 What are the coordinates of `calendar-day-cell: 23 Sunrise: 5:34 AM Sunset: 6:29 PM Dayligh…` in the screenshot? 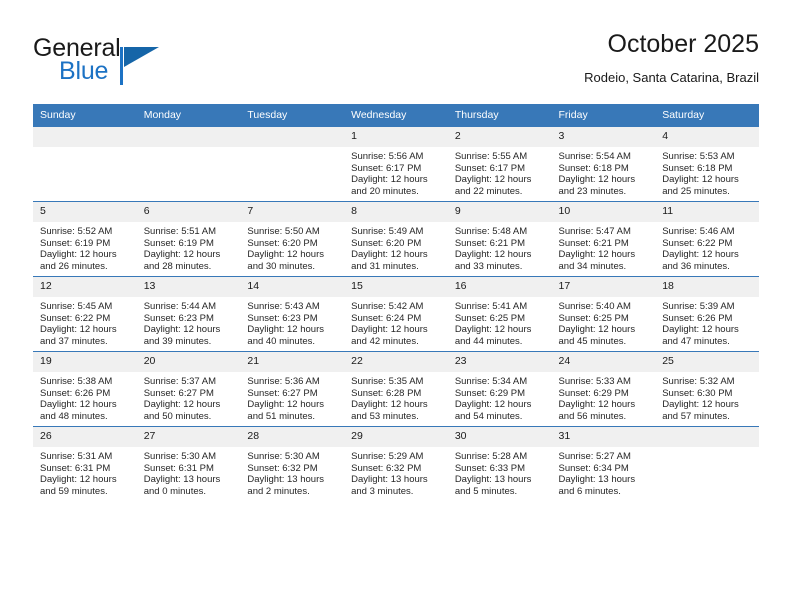 It's located at (499, 389).